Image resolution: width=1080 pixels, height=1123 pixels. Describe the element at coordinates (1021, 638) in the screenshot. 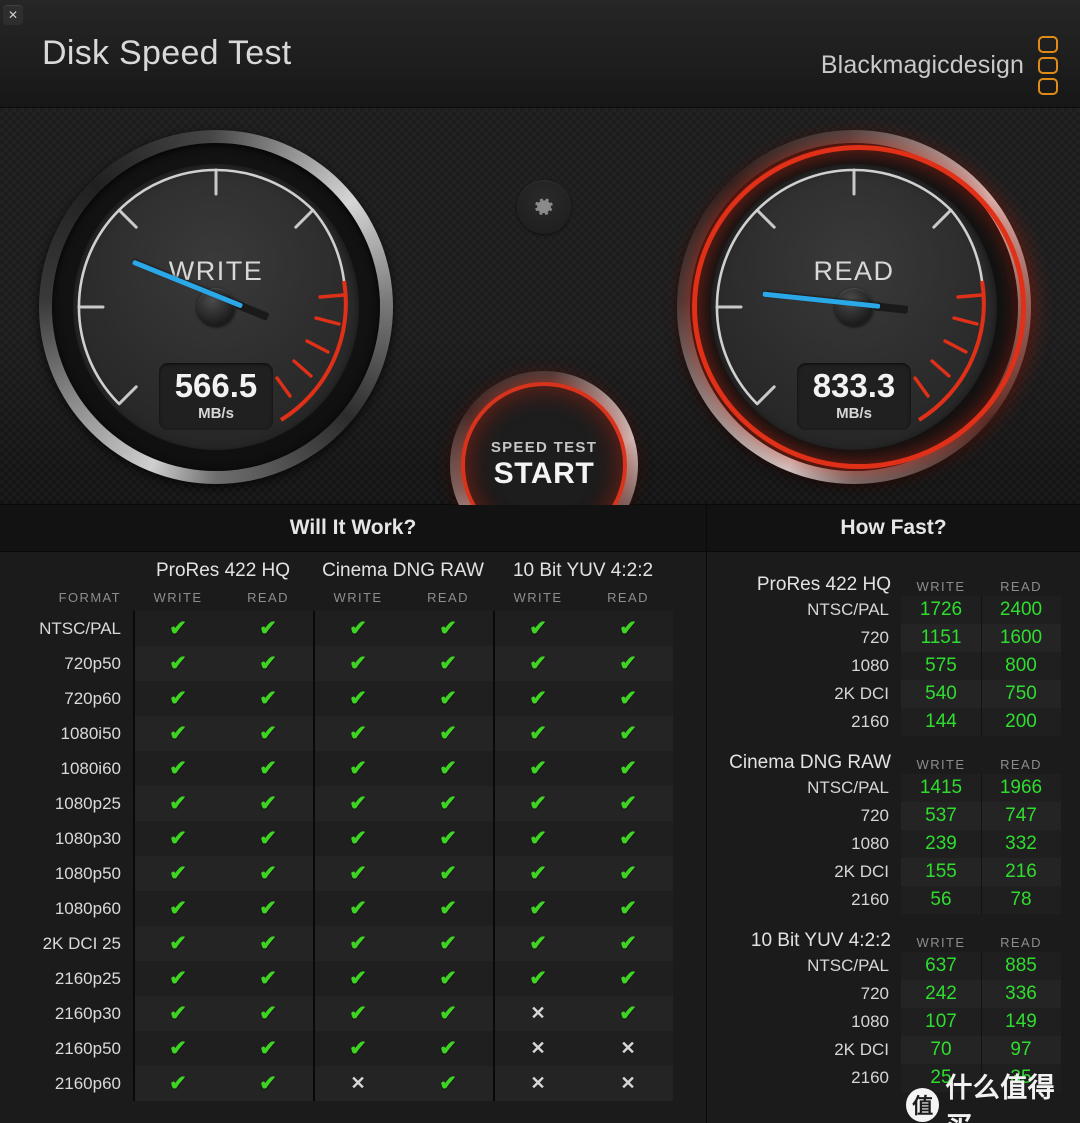

I see `speed-read-value: 1600` at that location.